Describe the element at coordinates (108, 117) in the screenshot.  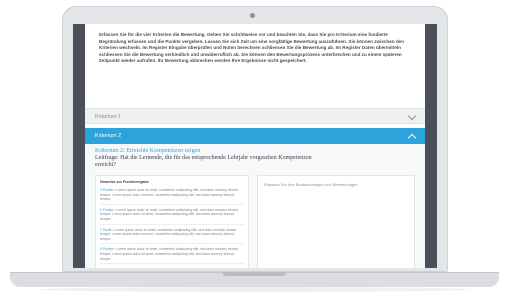
I see `criterion-1-label: Kriterium 1` at that location.